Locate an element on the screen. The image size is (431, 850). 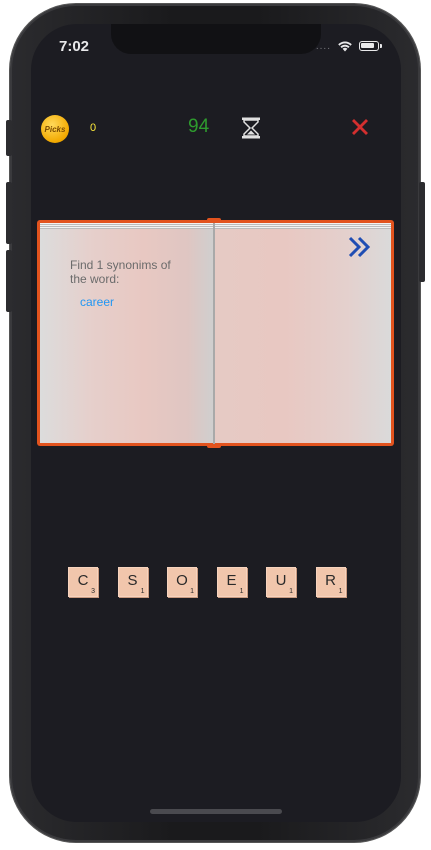
letter-tile: R 1 is located at coordinates (330, 582).